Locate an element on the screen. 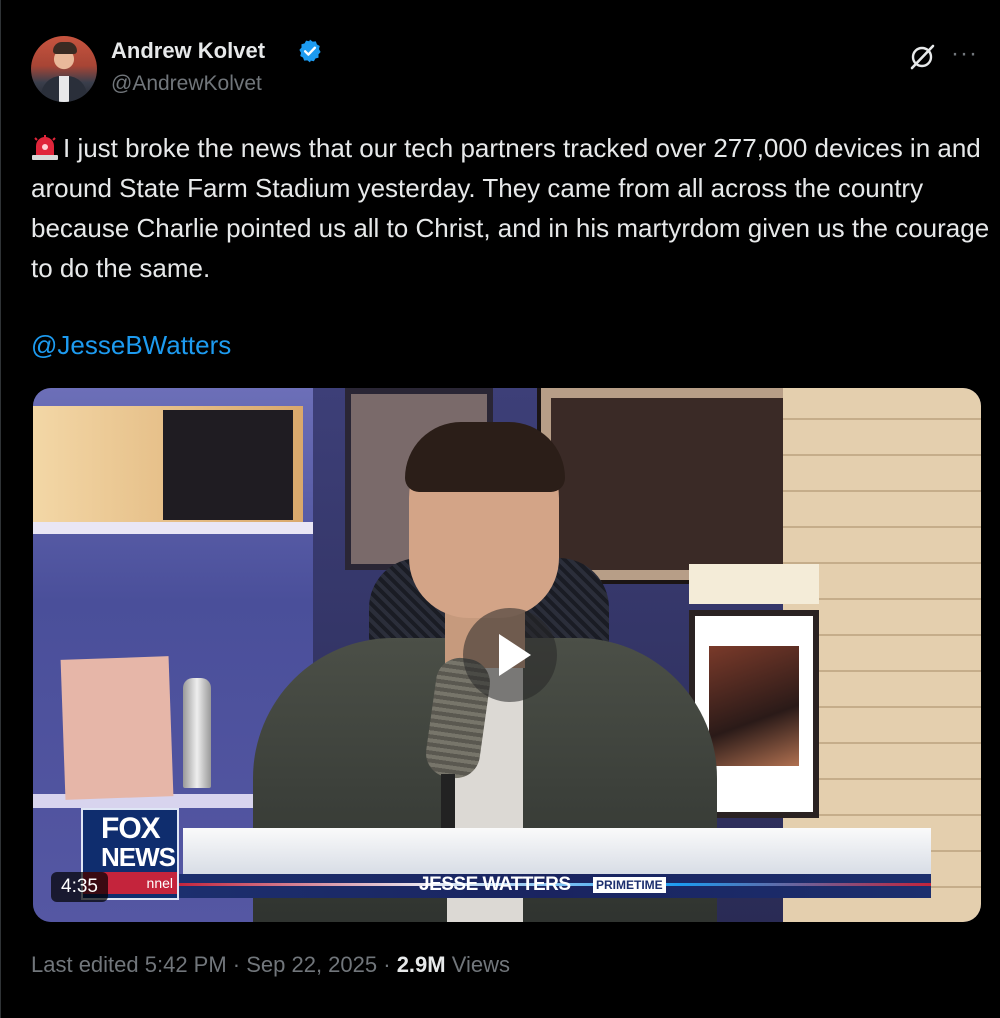  avatar-shirt is located at coordinates (64, 89).